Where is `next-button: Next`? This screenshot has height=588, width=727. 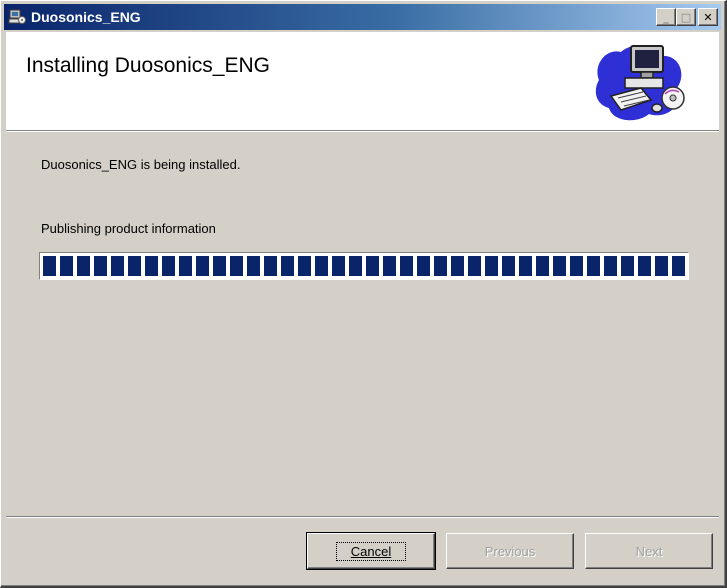 next-button: Next is located at coordinates (649, 551).